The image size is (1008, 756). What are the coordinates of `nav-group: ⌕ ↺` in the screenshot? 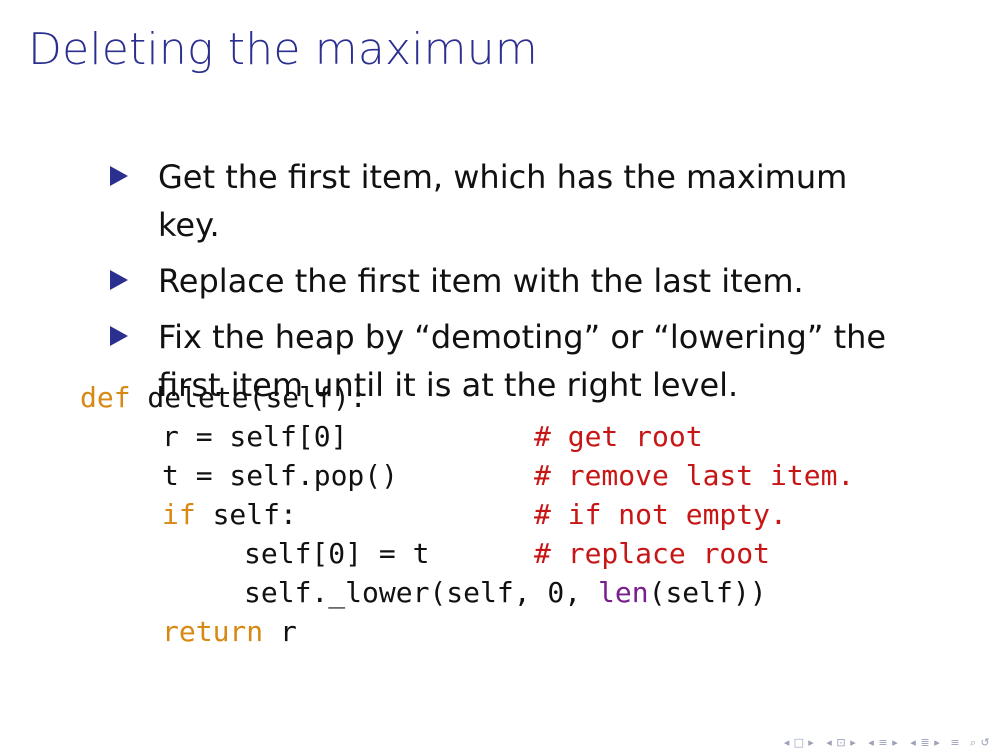 It's located at (979, 742).